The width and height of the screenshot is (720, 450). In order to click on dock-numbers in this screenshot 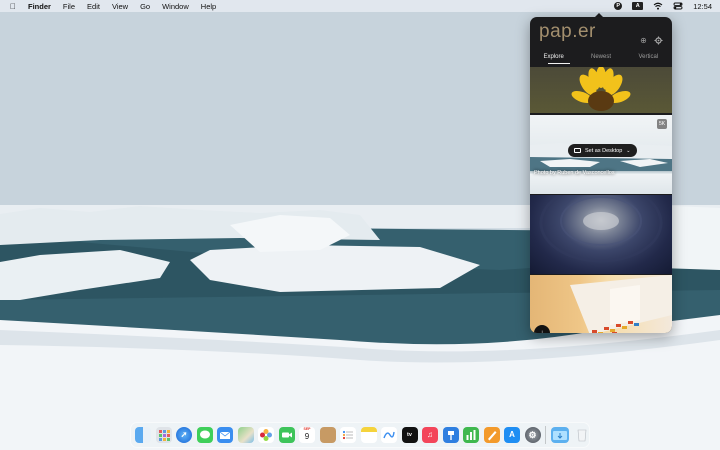, I will do `click(471, 435)`.